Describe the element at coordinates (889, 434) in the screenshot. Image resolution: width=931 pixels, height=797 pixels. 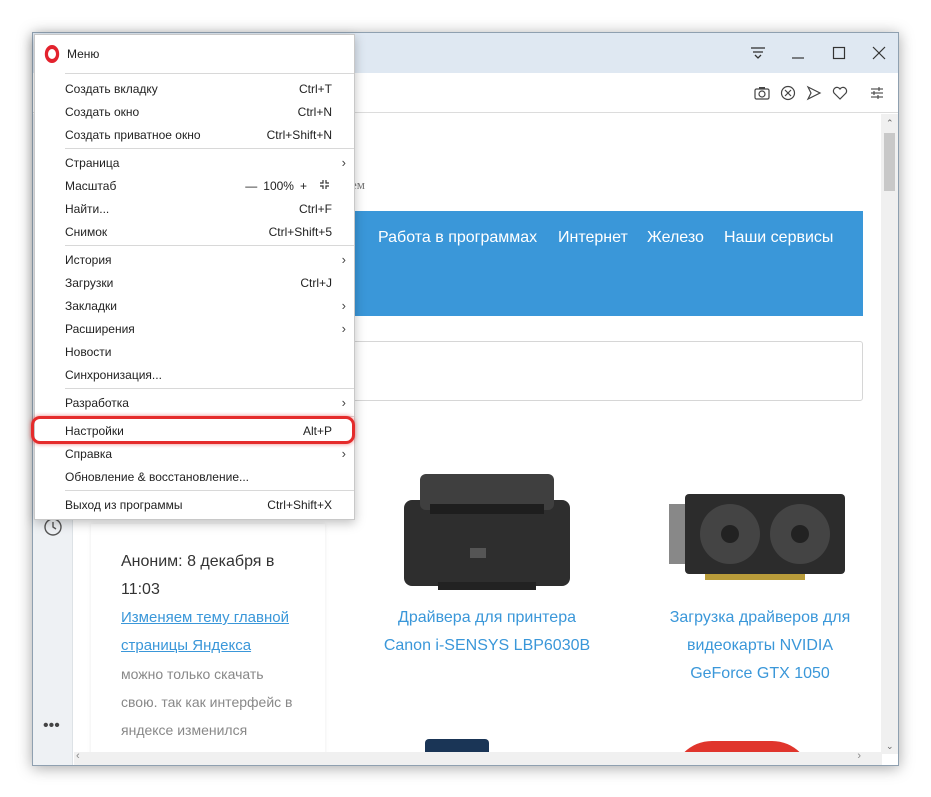
I see `vertical-scrollbar: ⌃ ⌄` at that location.